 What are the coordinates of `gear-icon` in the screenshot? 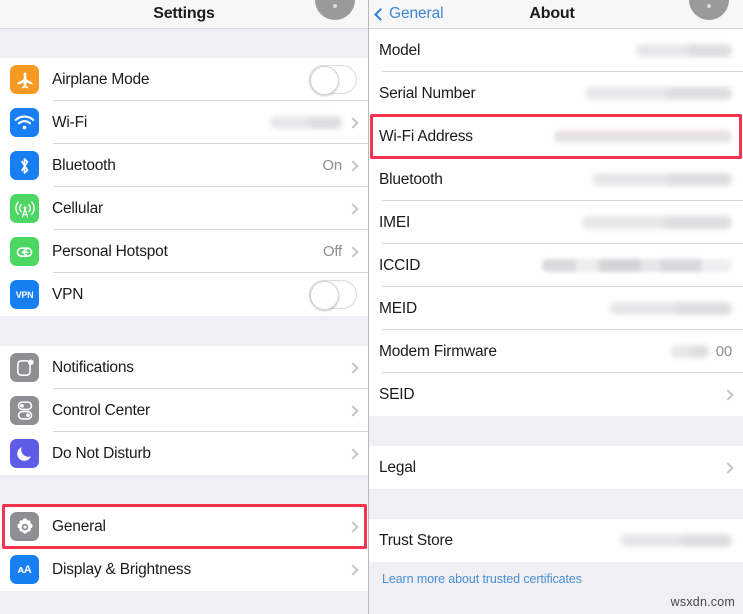 It's located at (24, 526).